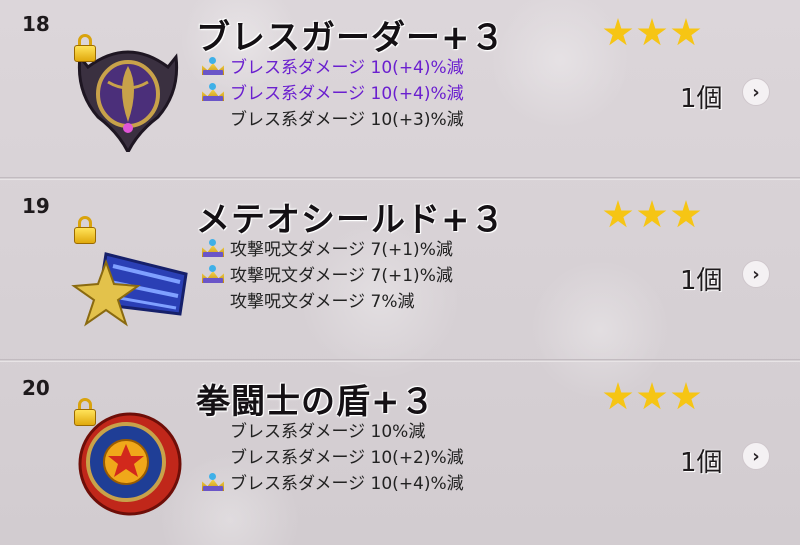  I want to click on effect-line: ブレス系ダメージ 10(+3)%減, so click(347, 119).